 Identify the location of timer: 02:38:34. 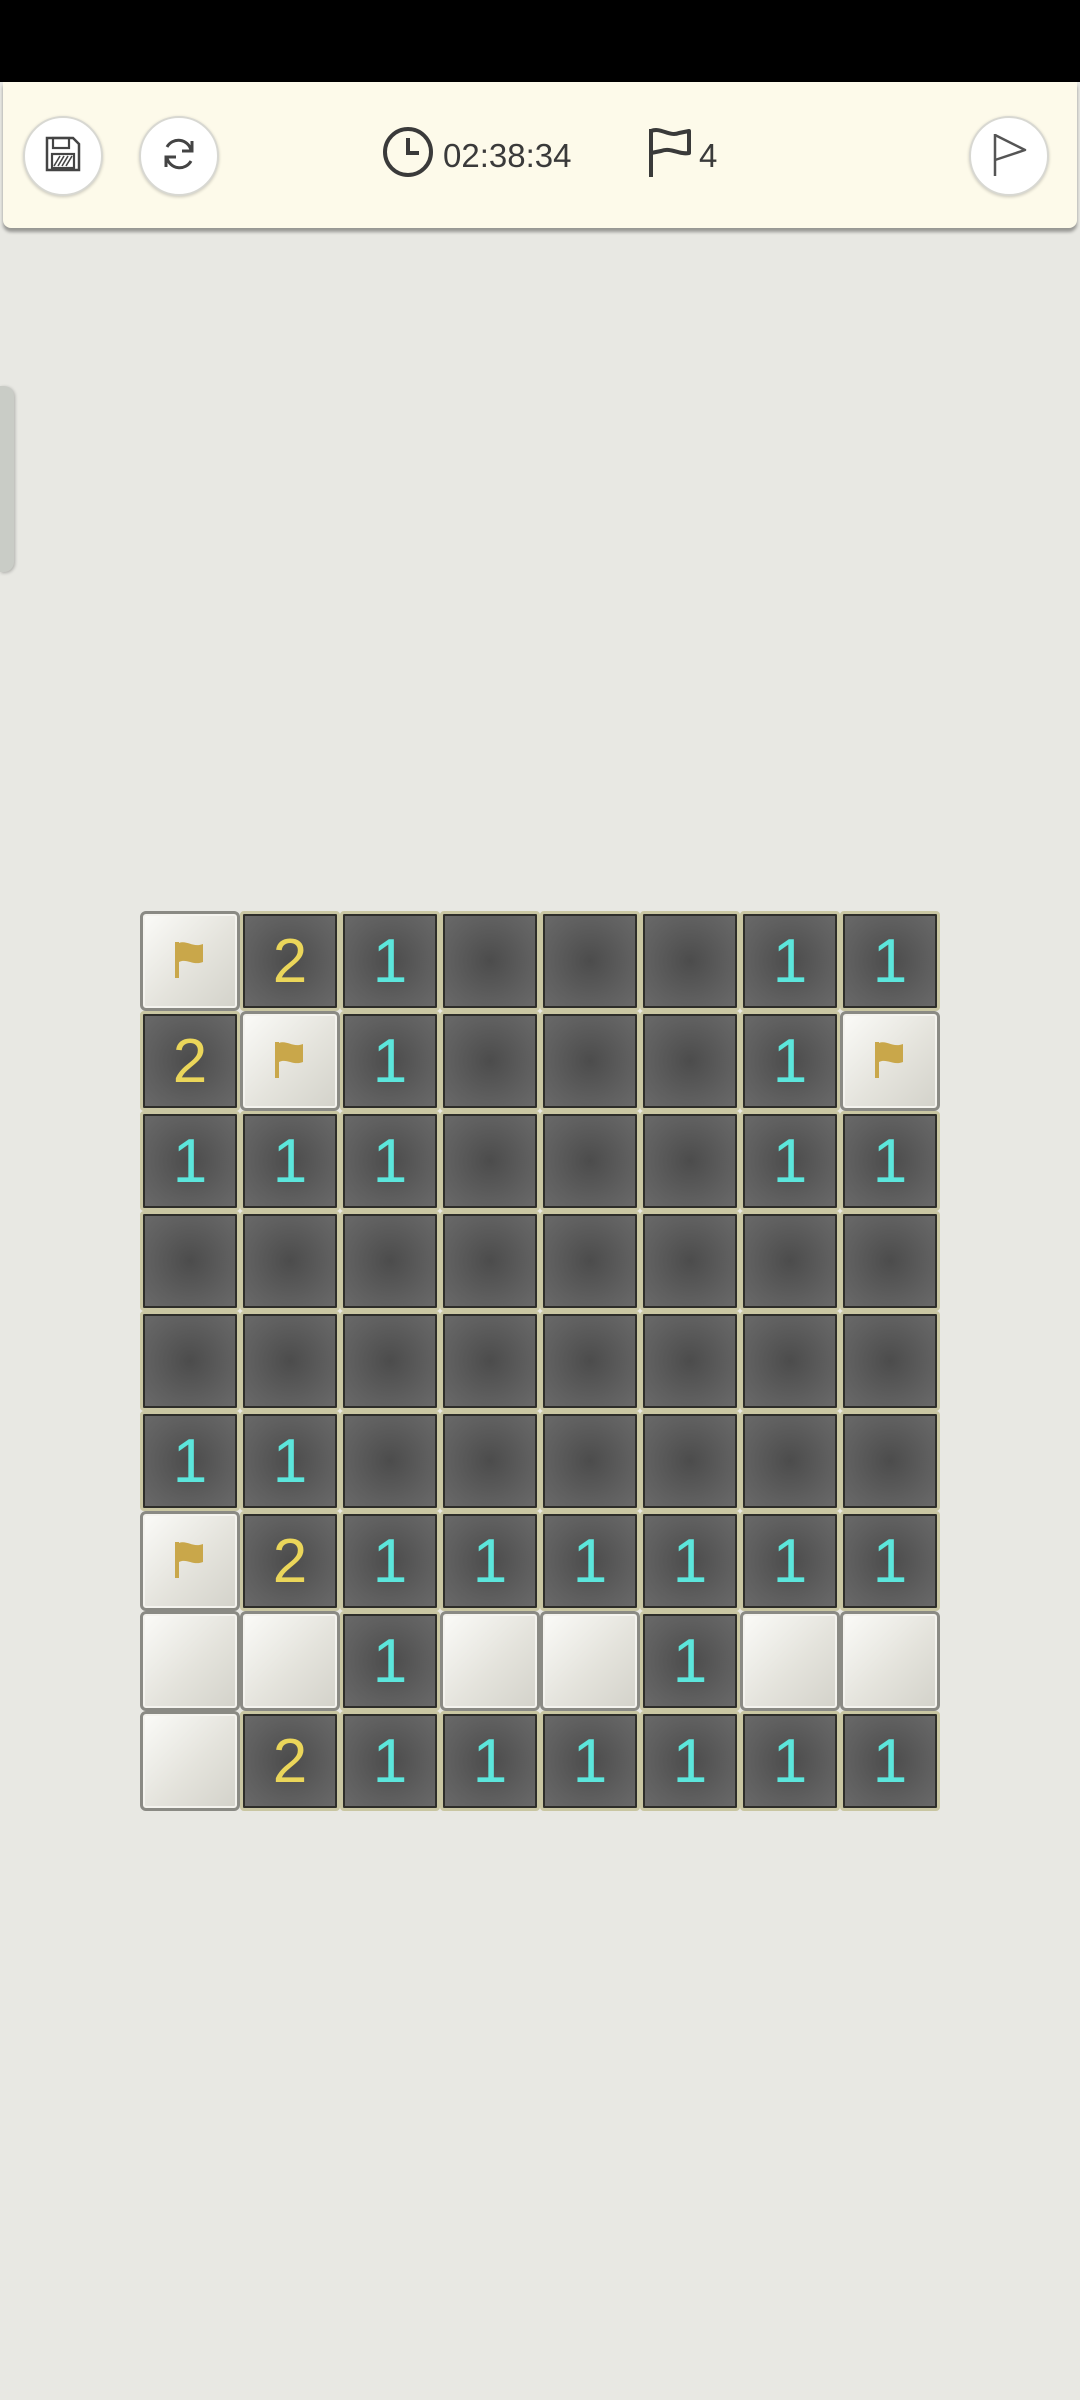
(476, 156).